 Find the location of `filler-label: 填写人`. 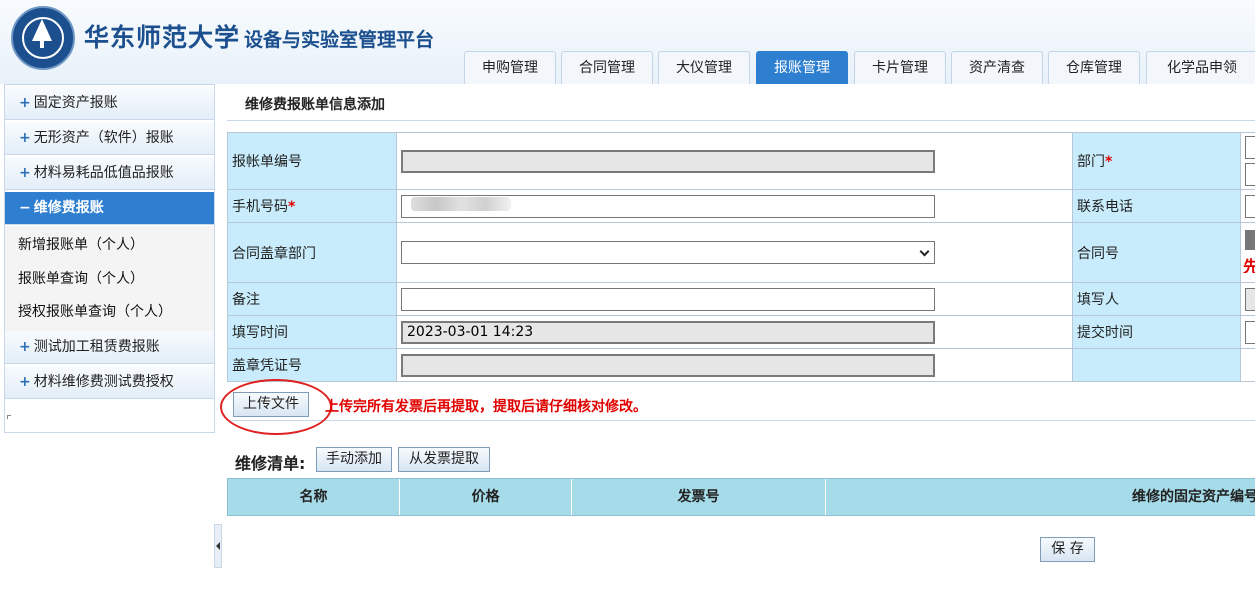

filler-label: 填写人 is located at coordinates (1156, 299).